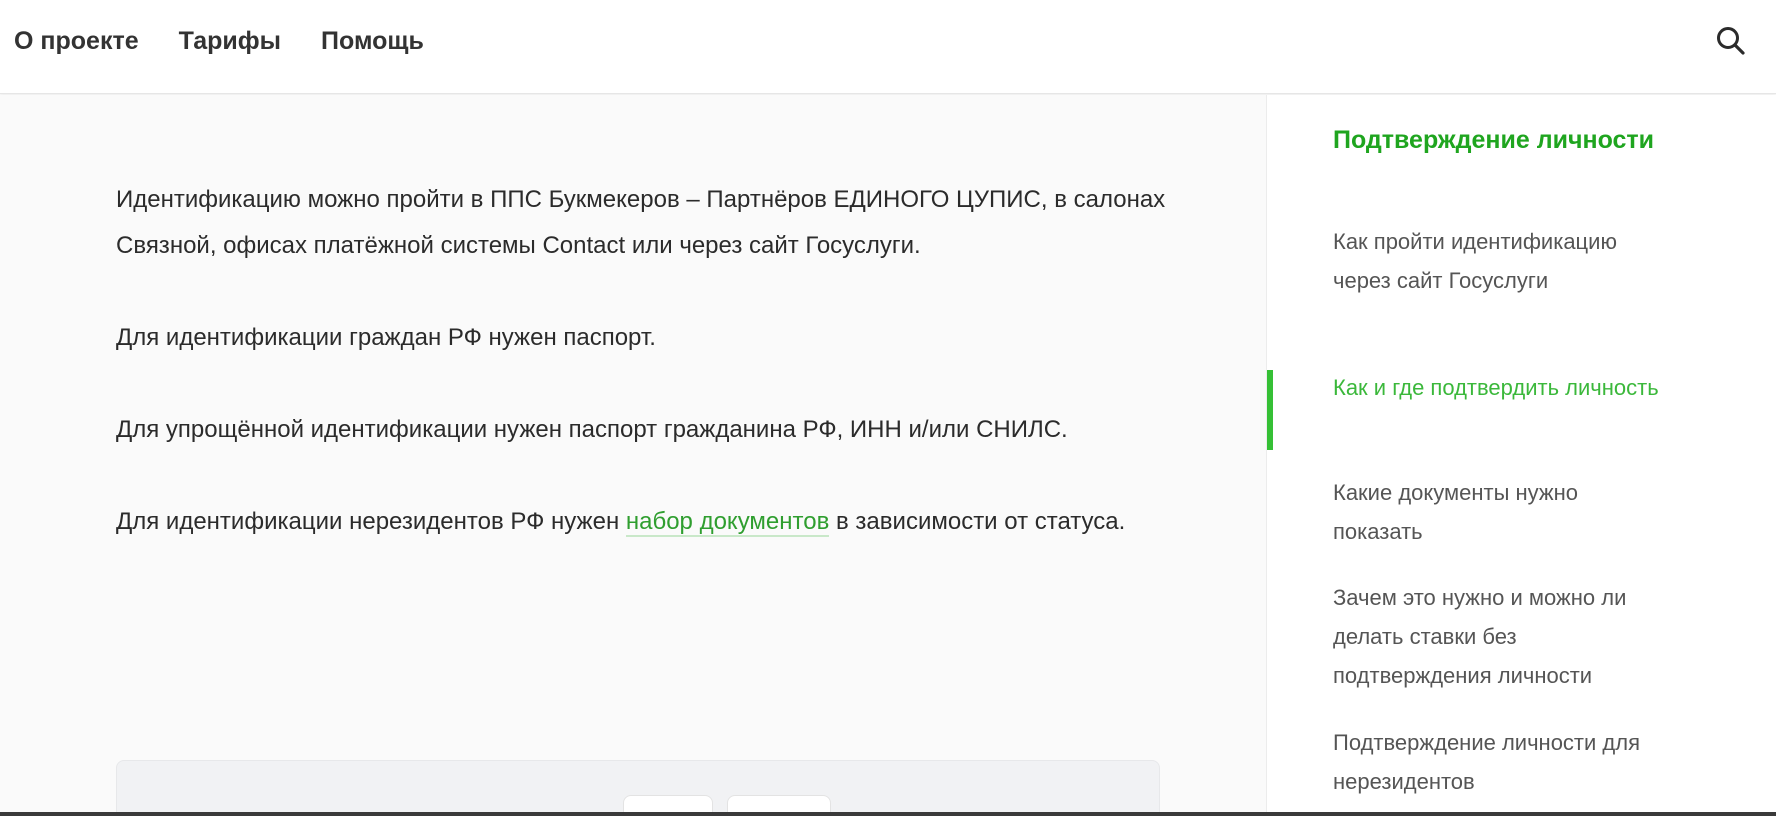  Describe the element at coordinates (888, 47) in the screenshot. I see `top-navigation-bar: О проекте Тарифы Помощь` at that location.